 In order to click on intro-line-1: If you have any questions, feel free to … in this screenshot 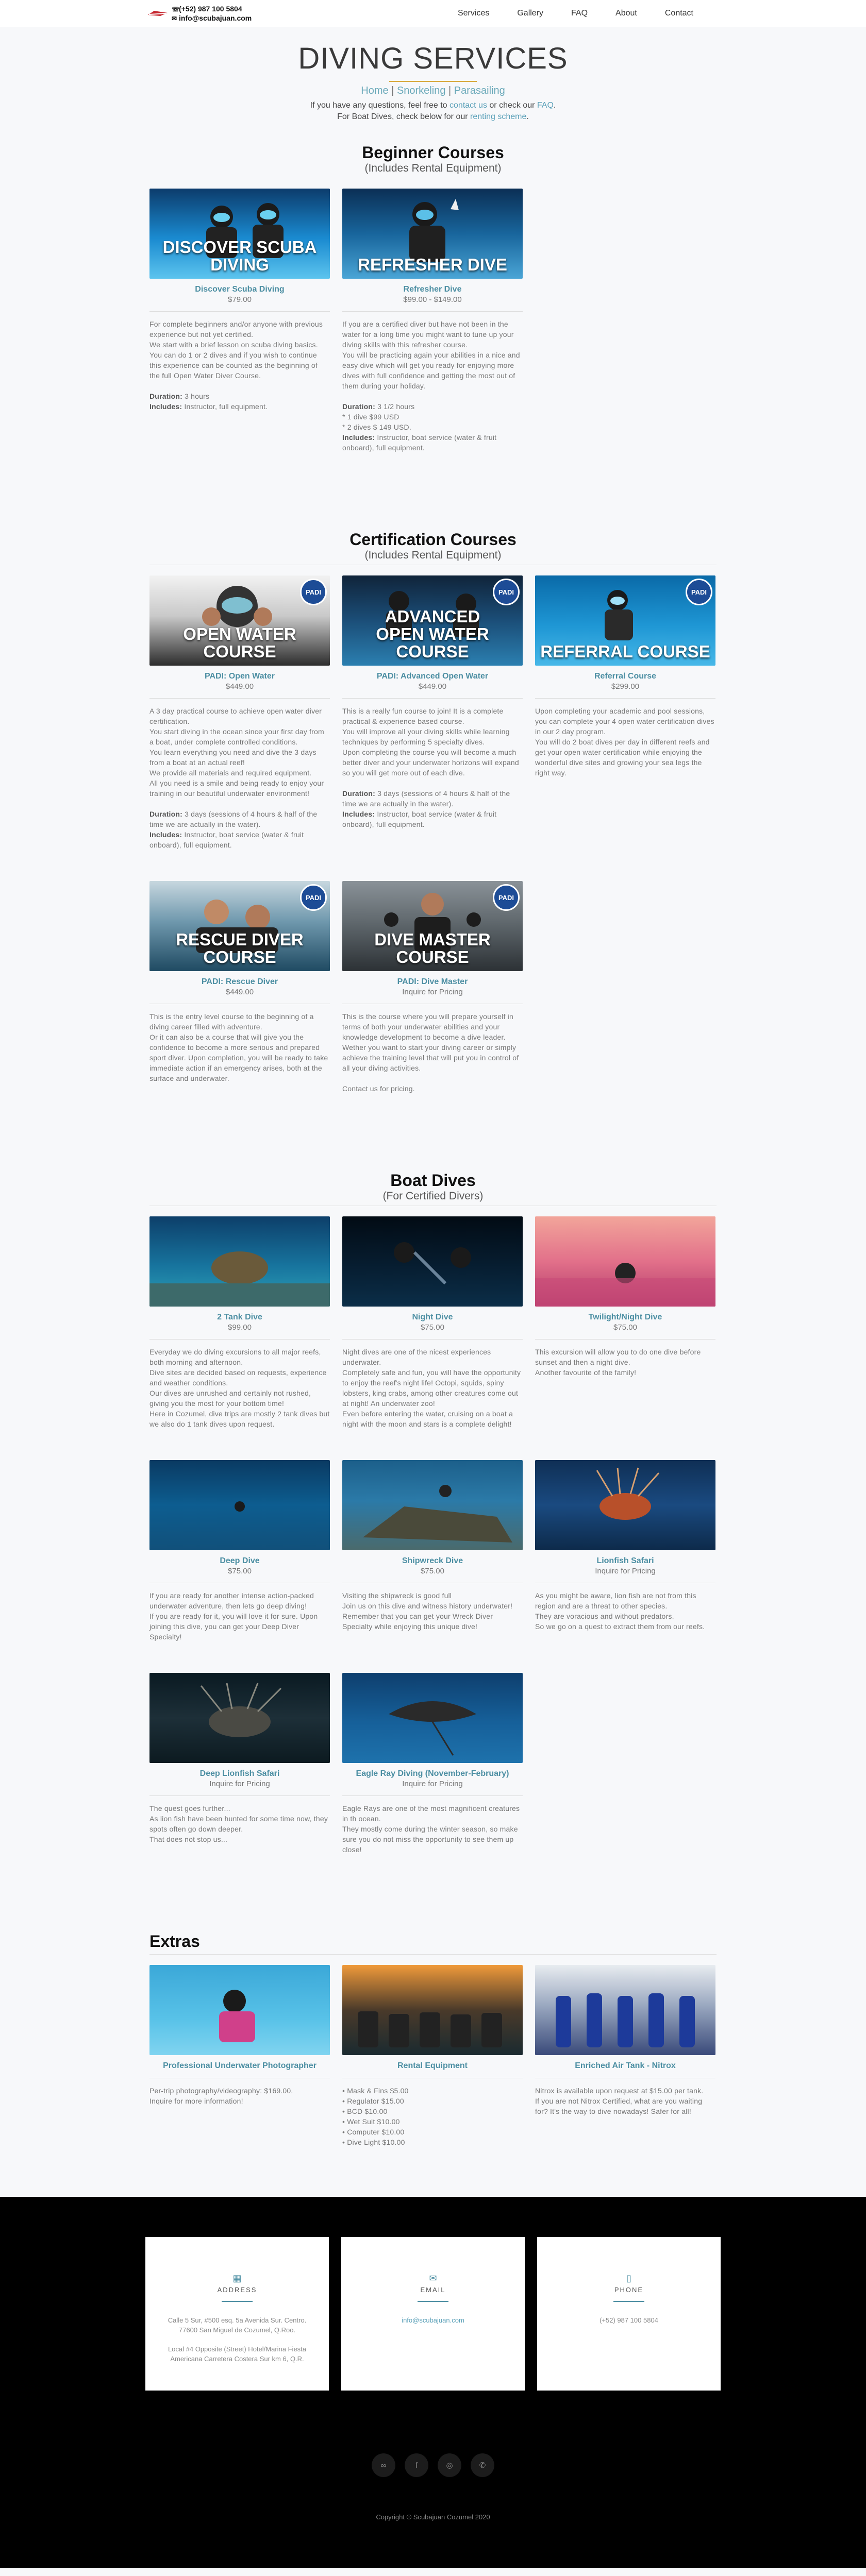, I will do `click(433, 105)`.